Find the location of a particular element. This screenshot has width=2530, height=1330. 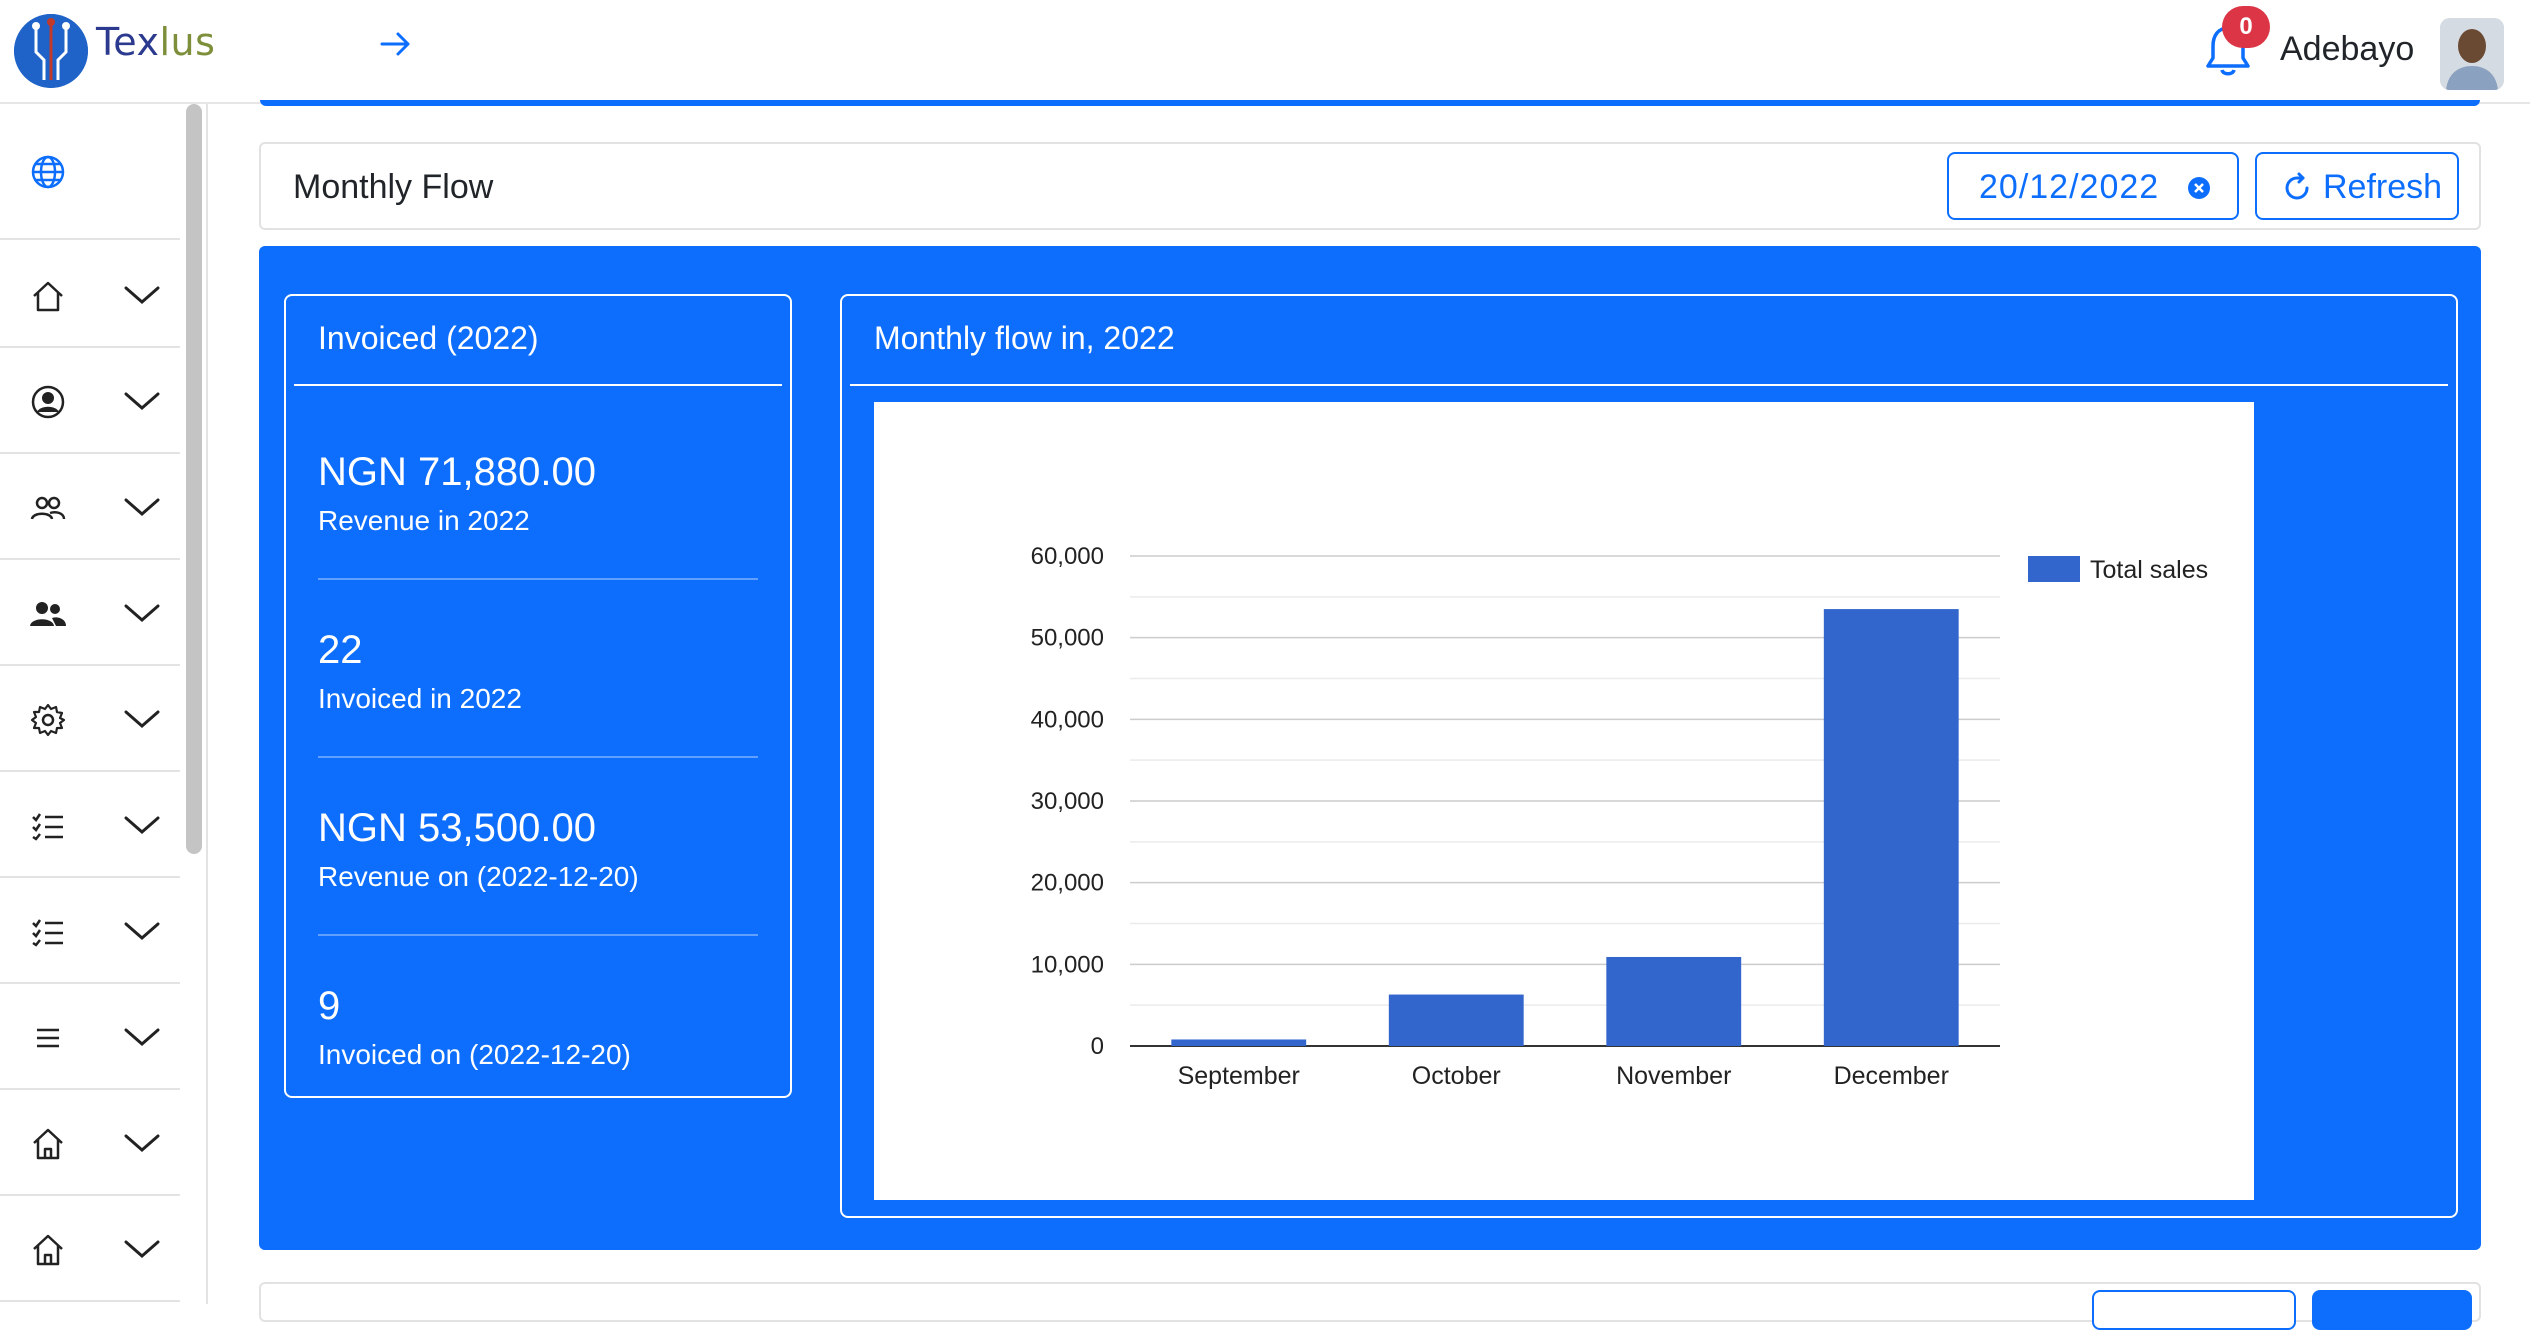

monthly-flow-header: Monthly Flow 20/12/2022 Refresh is located at coordinates (1370, 186).